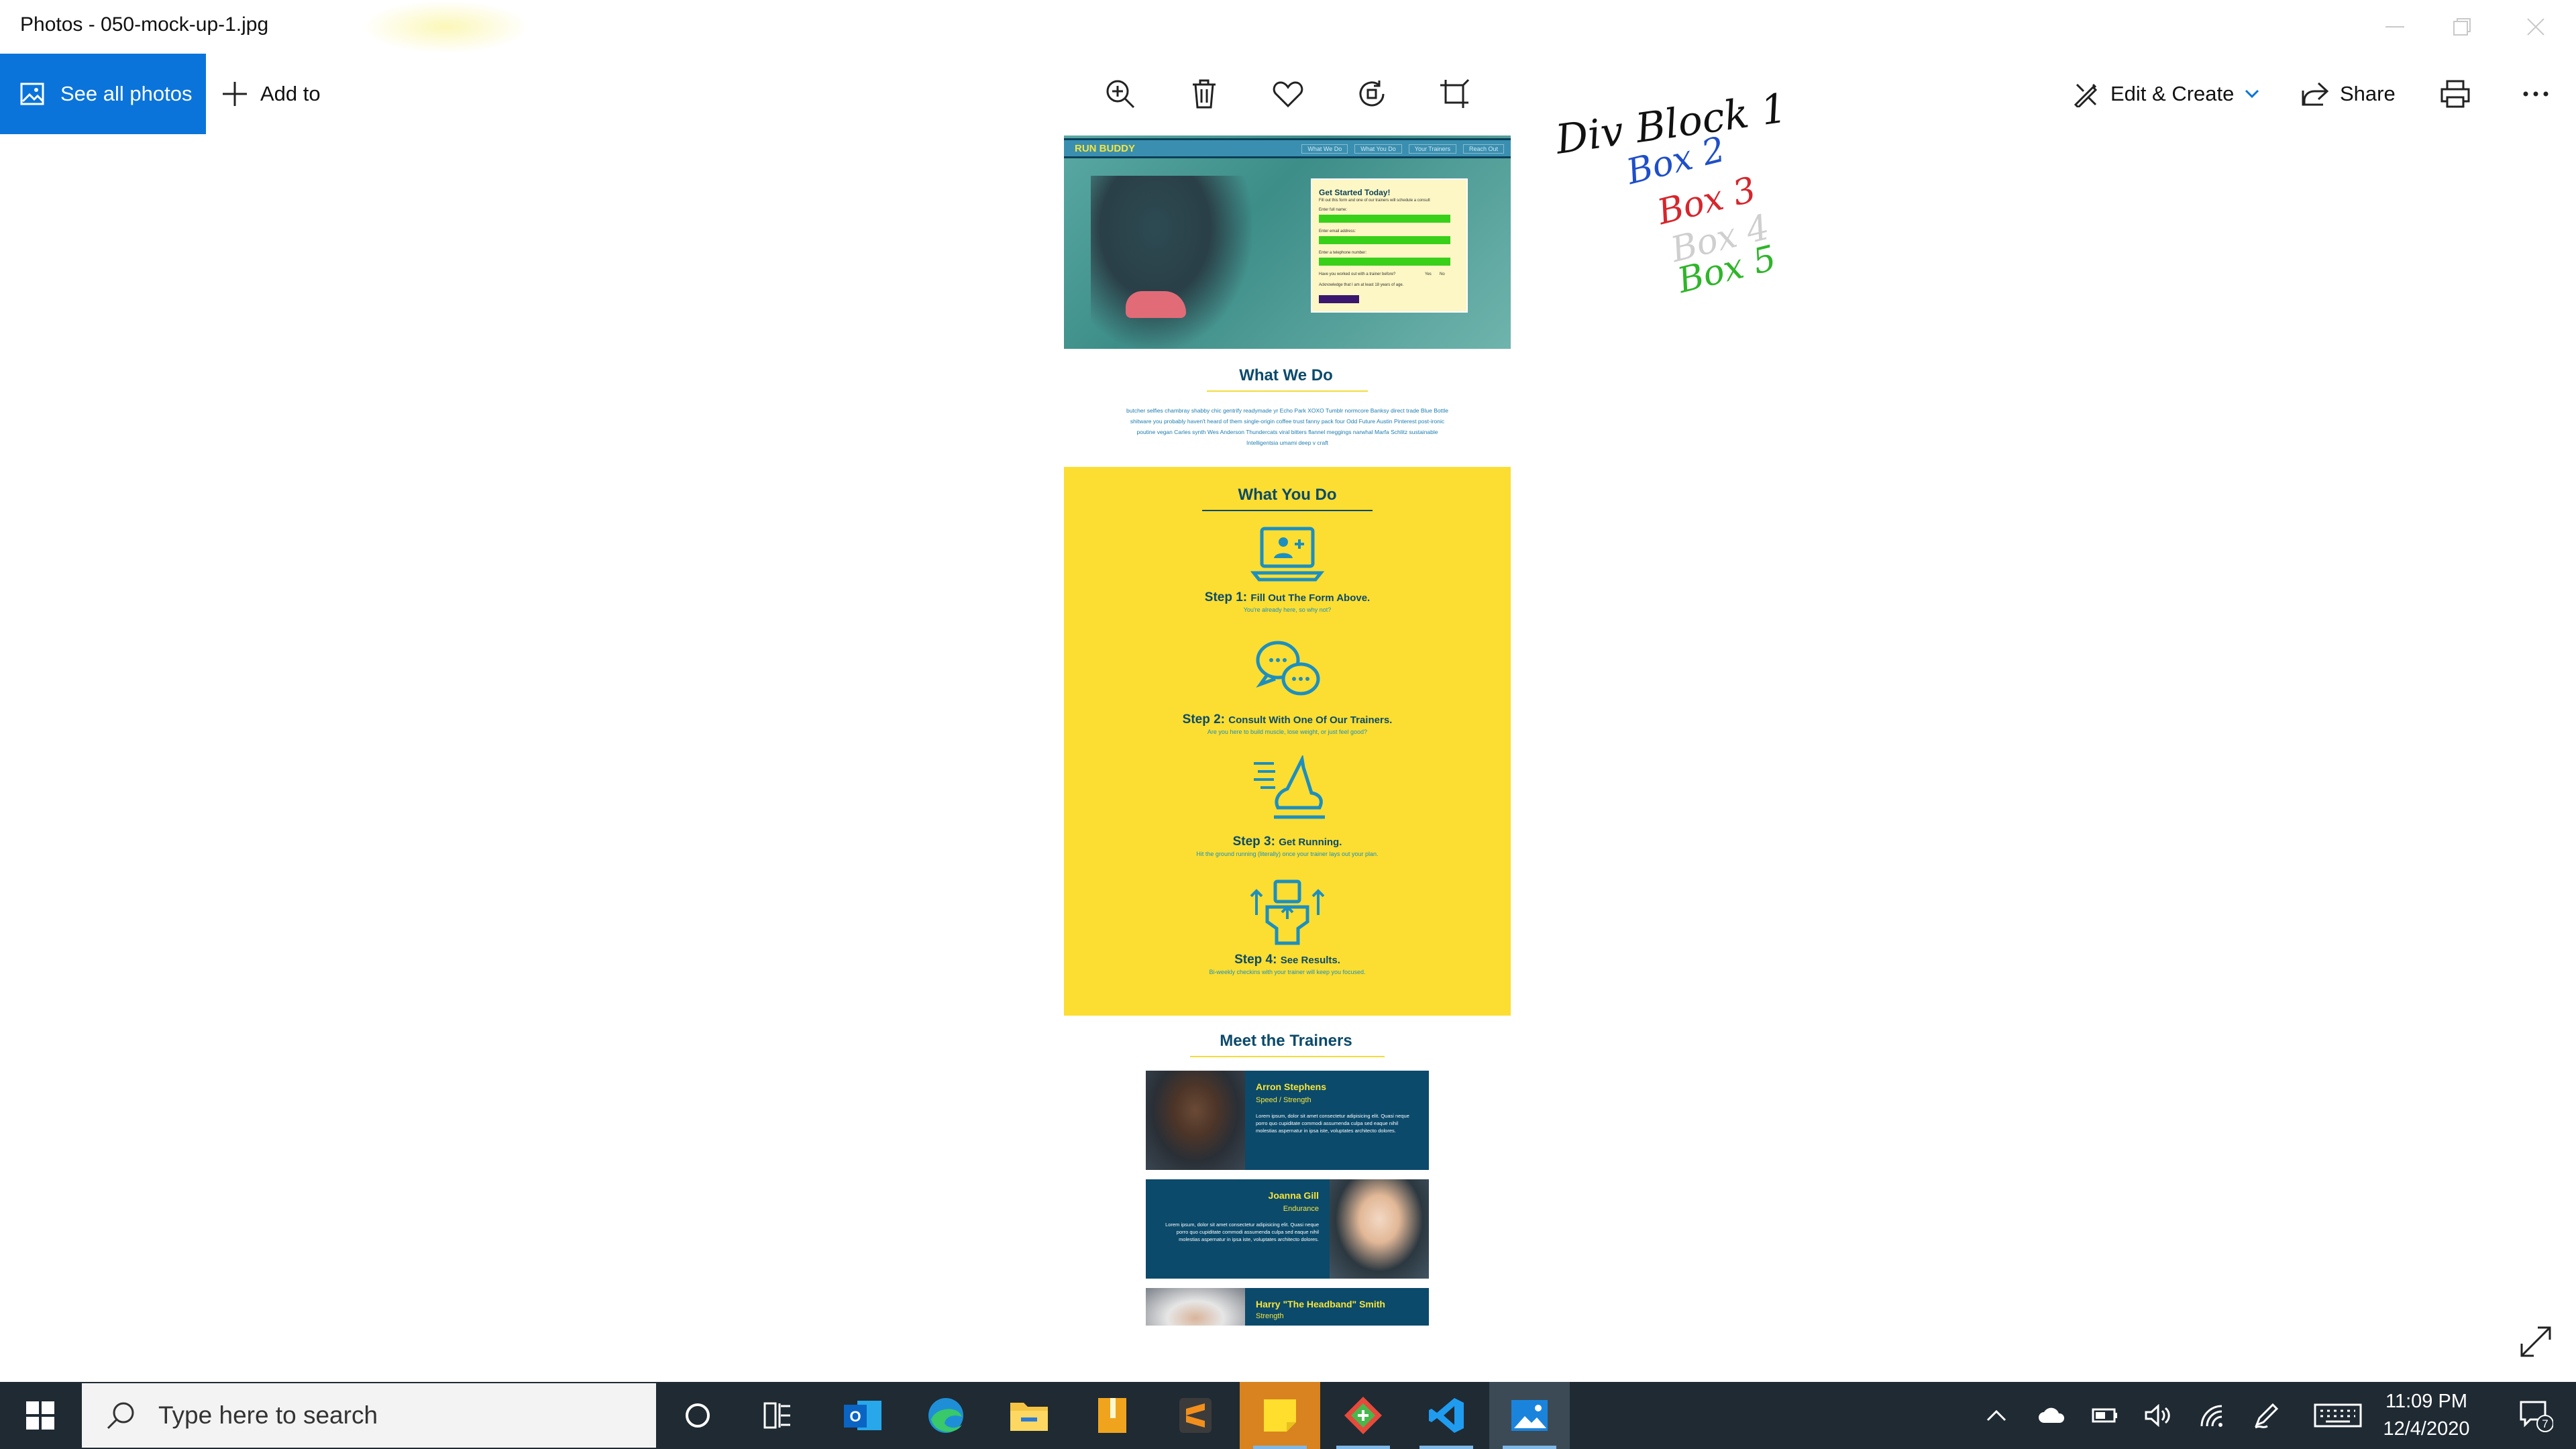 This screenshot has width=2576, height=1449. Describe the element at coordinates (2462, 27) in the screenshot. I see `restore-icon` at that location.